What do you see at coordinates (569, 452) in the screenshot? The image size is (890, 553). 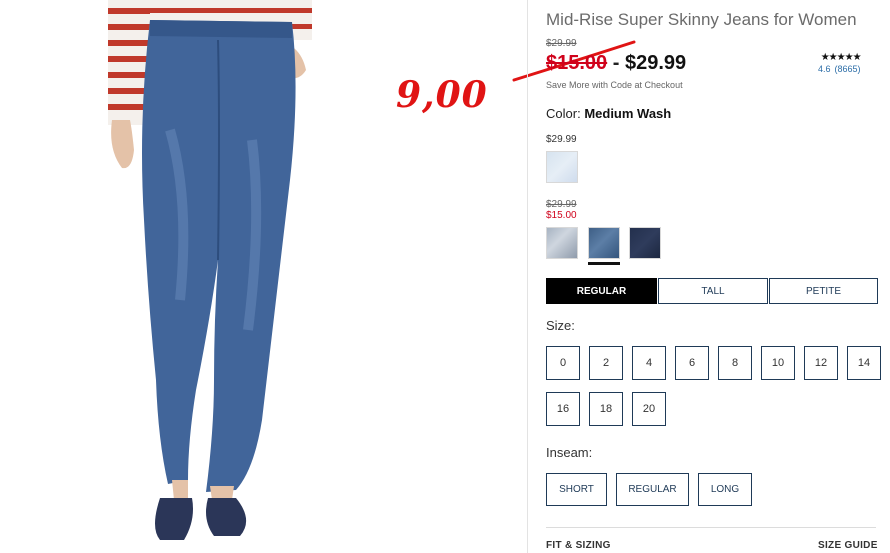 I see `inseam-label: Inseam:` at bounding box center [569, 452].